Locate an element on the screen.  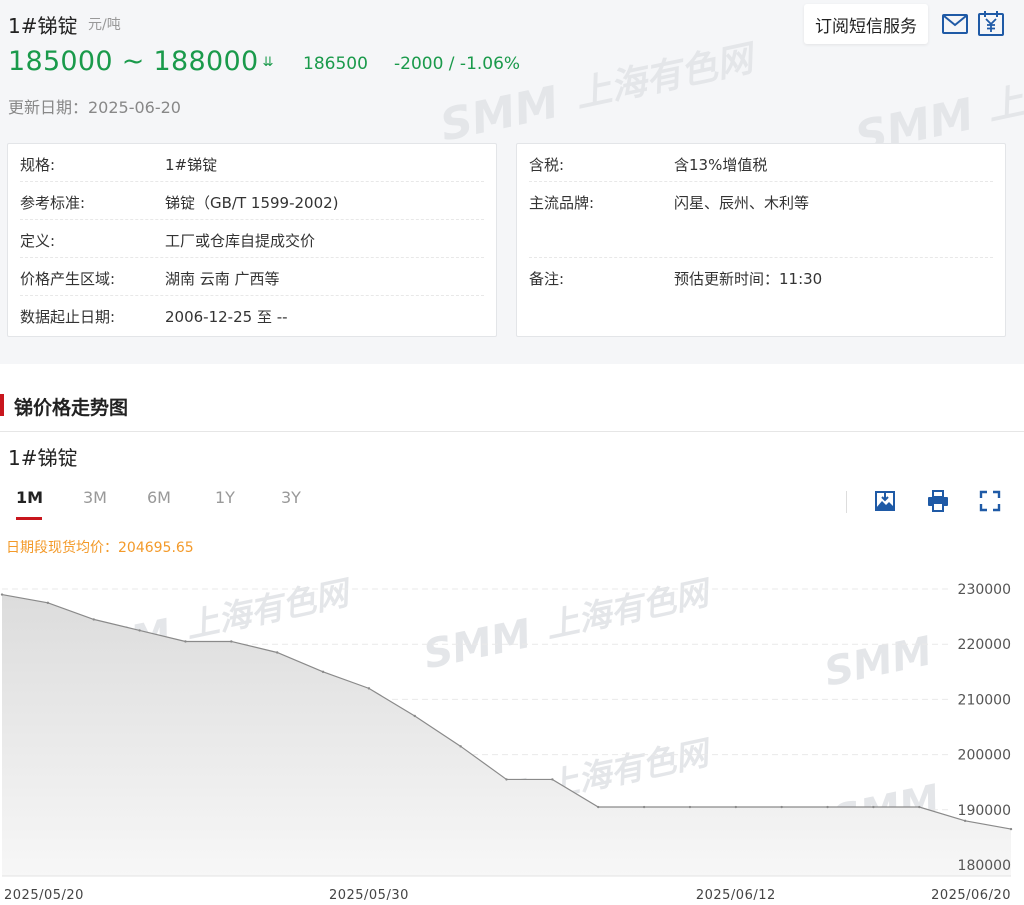
spec-row: 规格: 1#锑锭 is located at coordinates (252, 163).